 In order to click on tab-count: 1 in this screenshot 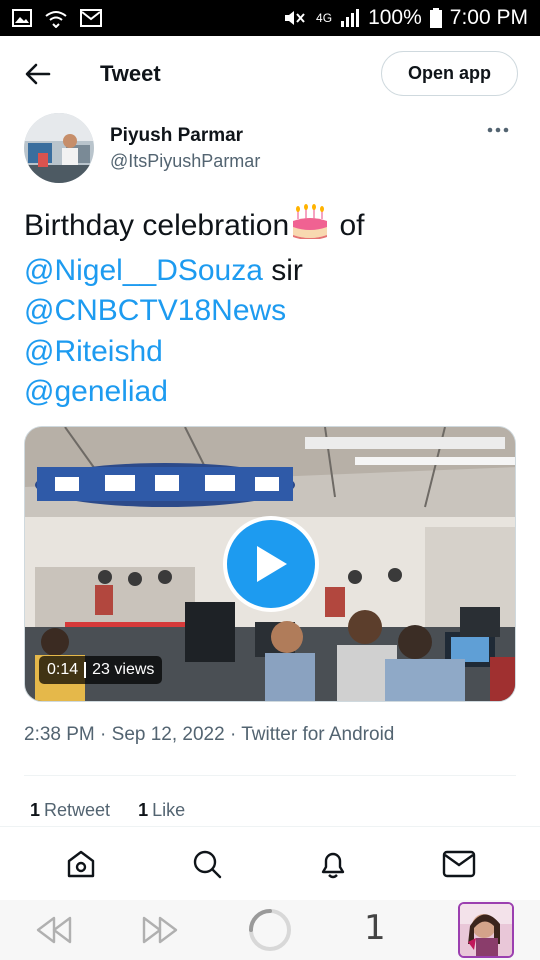, I will do `click(375, 928)`.